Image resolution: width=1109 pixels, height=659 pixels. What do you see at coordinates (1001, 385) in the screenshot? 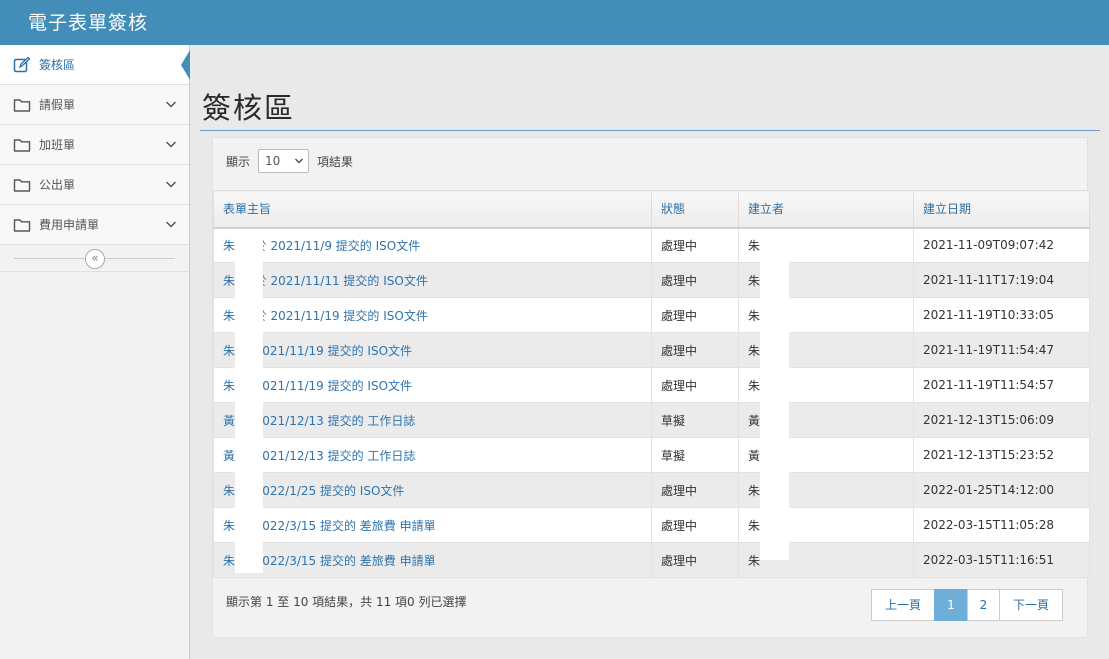
I see `date-cell: 2021-11-19T11:54:57` at bounding box center [1001, 385].